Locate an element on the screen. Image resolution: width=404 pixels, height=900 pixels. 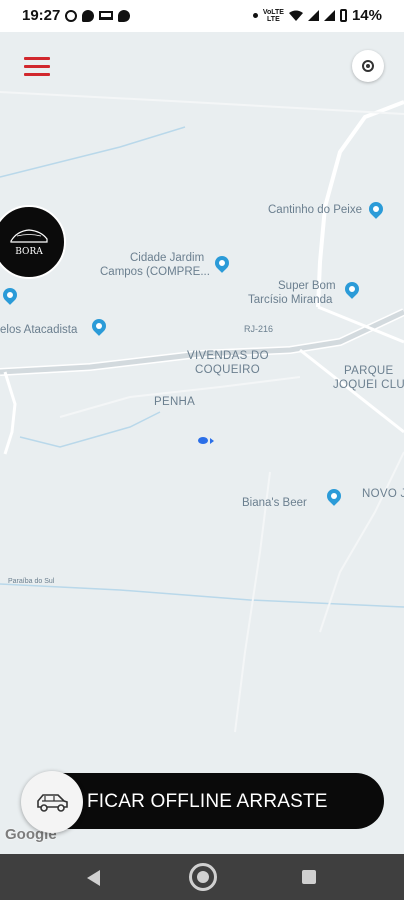
slider-label: FICAR OFFLINE ARRASTE is located at coordinates (207, 801).